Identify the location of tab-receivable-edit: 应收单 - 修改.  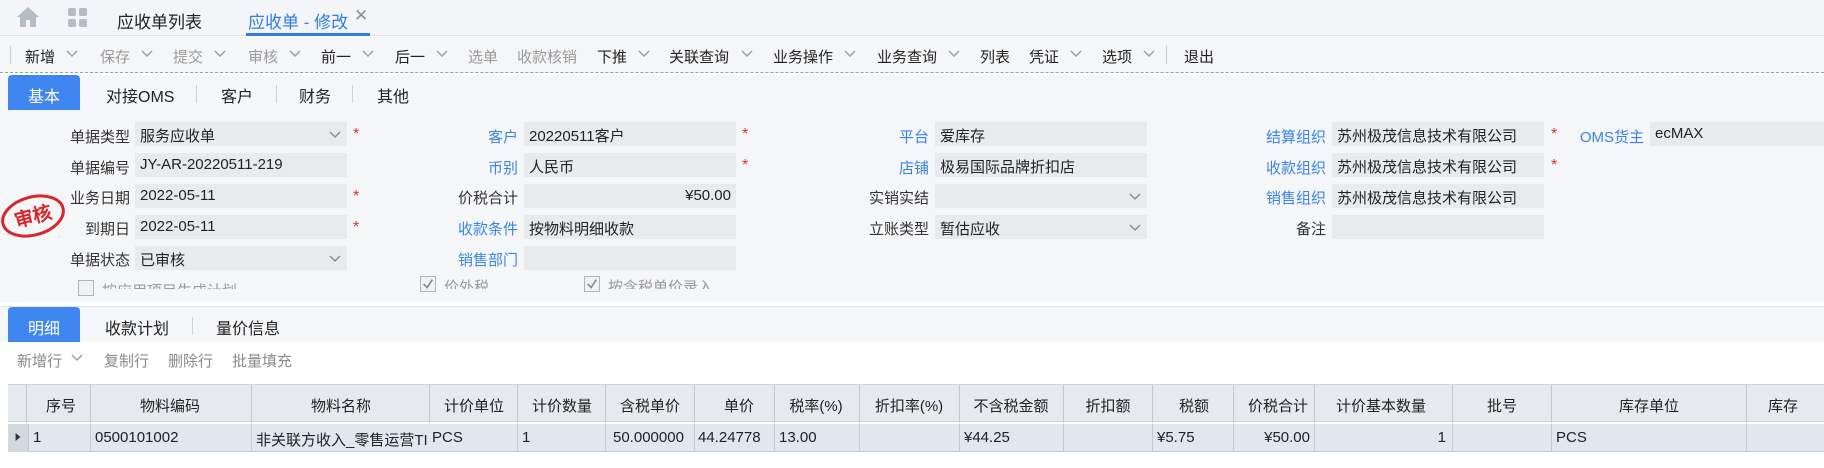
(298, 20).